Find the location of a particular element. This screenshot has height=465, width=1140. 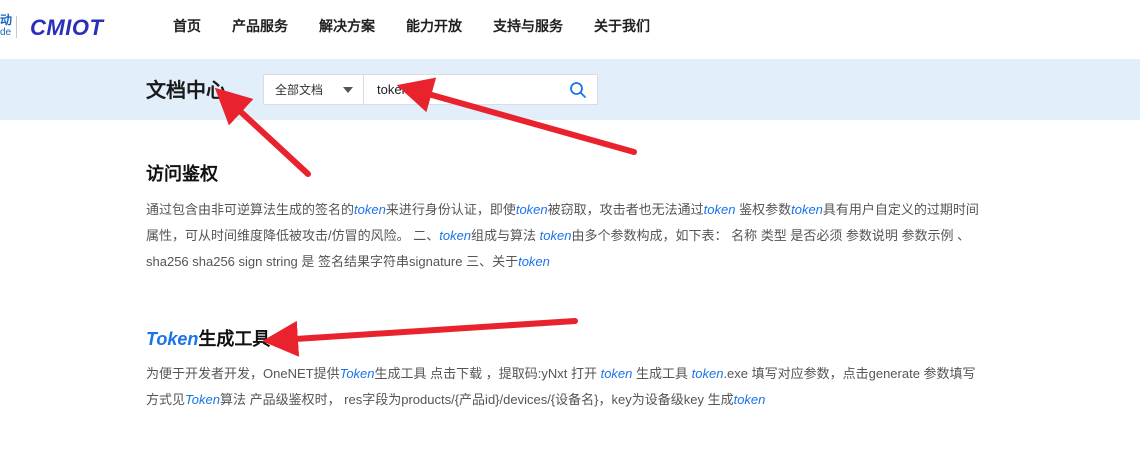

nav-item-solutions: 解决方案 is located at coordinates (347, 26).